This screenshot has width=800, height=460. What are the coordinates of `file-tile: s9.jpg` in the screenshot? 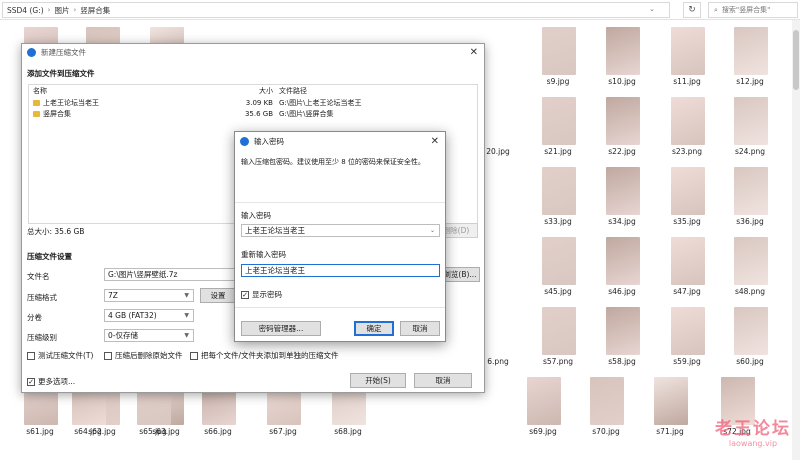 It's located at (558, 55).